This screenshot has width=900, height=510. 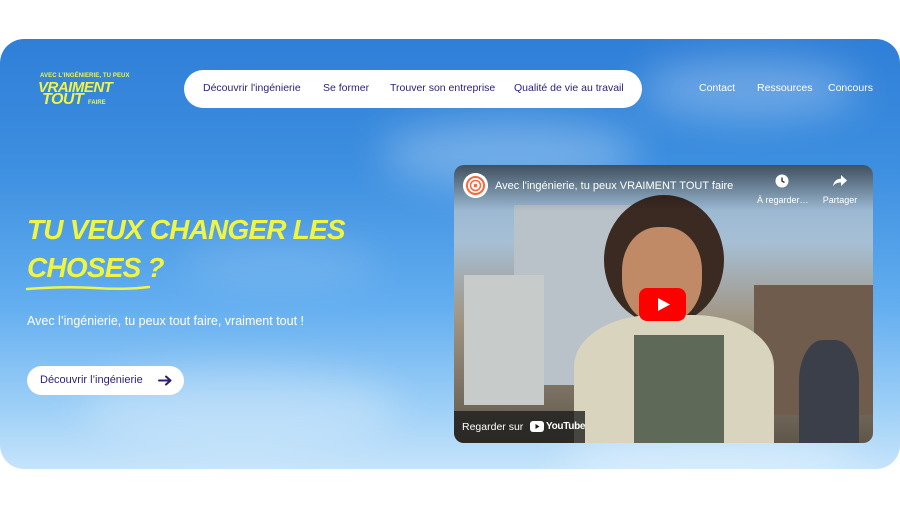 I want to click on share-label: Partager, so click(x=840, y=200).